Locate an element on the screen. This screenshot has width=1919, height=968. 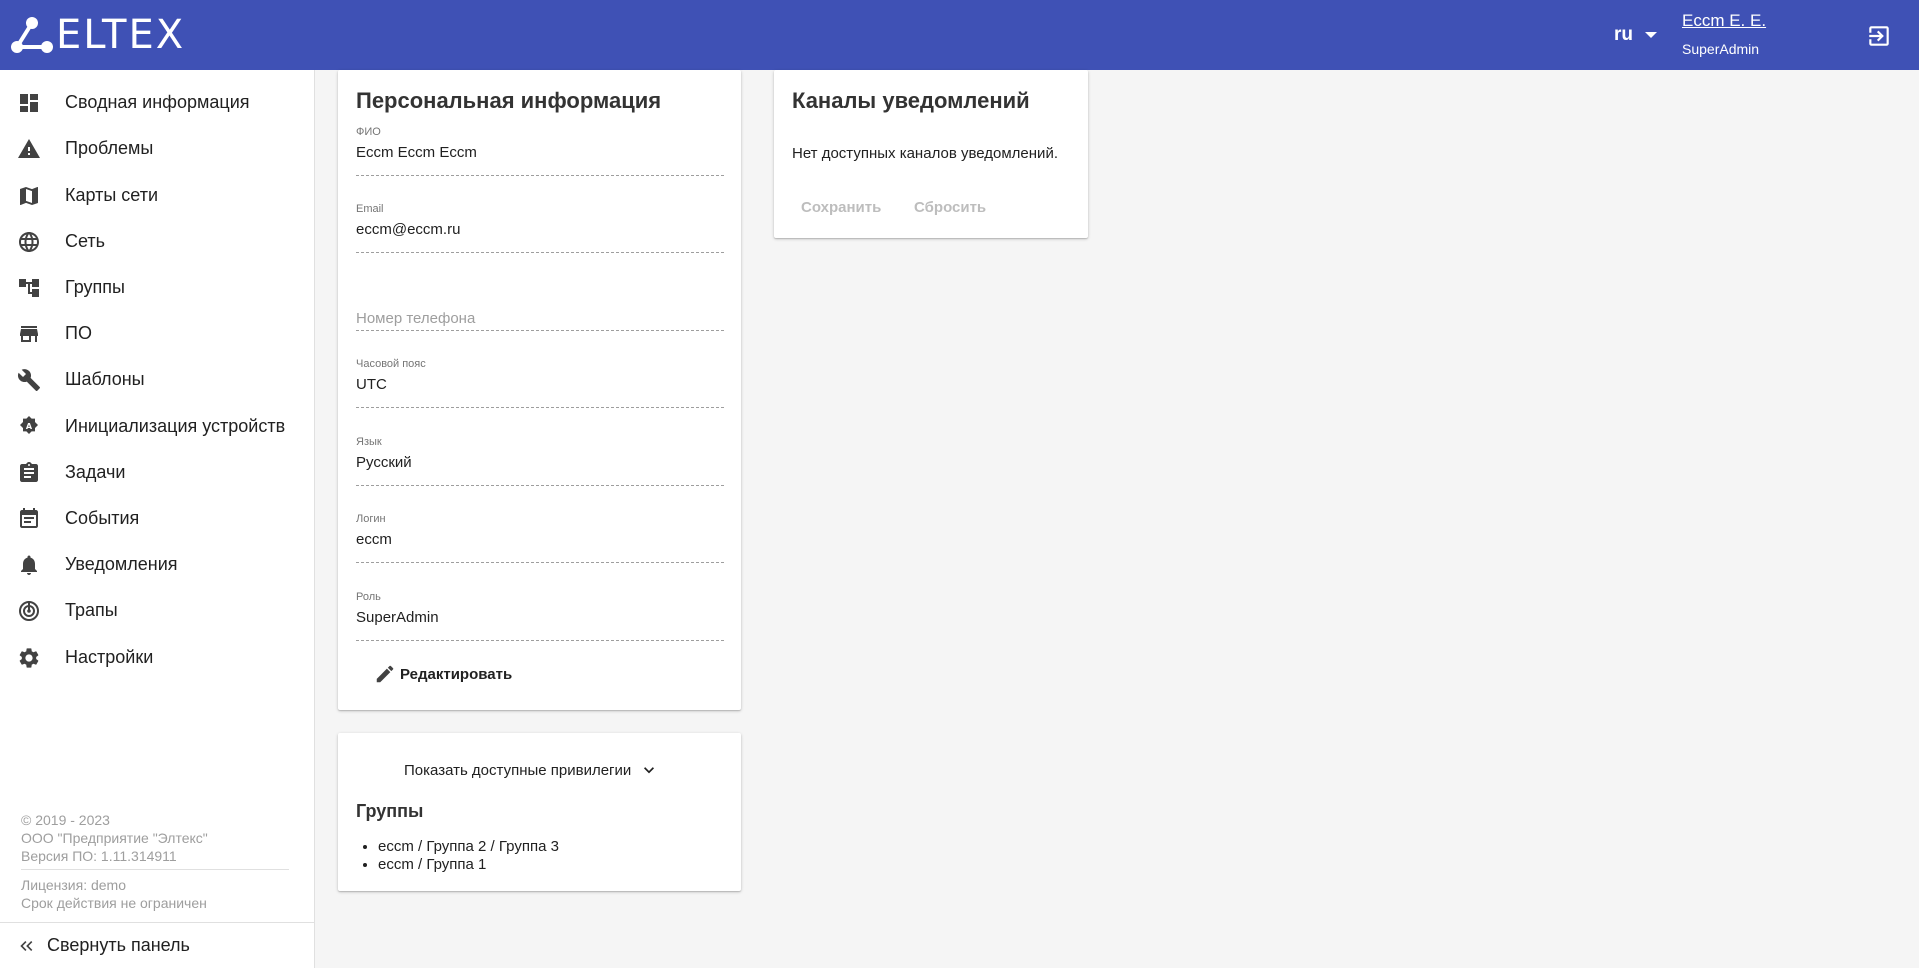
save-button: Сохранить is located at coordinates (841, 207).